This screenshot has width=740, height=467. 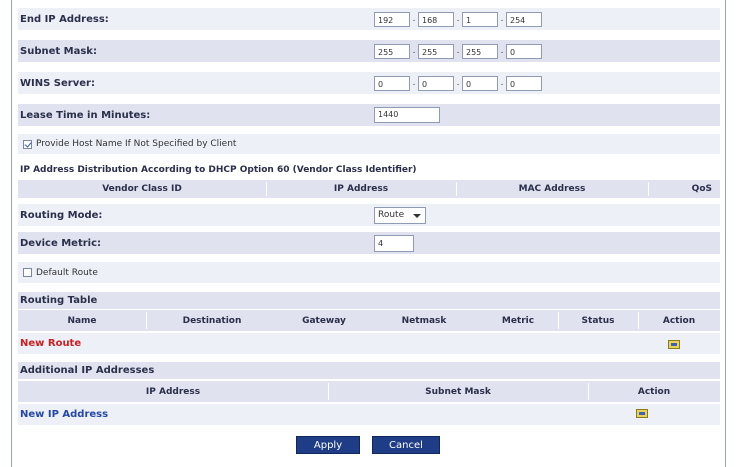 I want to click on col-gateway: Gateway, so click(x=324, y=320).